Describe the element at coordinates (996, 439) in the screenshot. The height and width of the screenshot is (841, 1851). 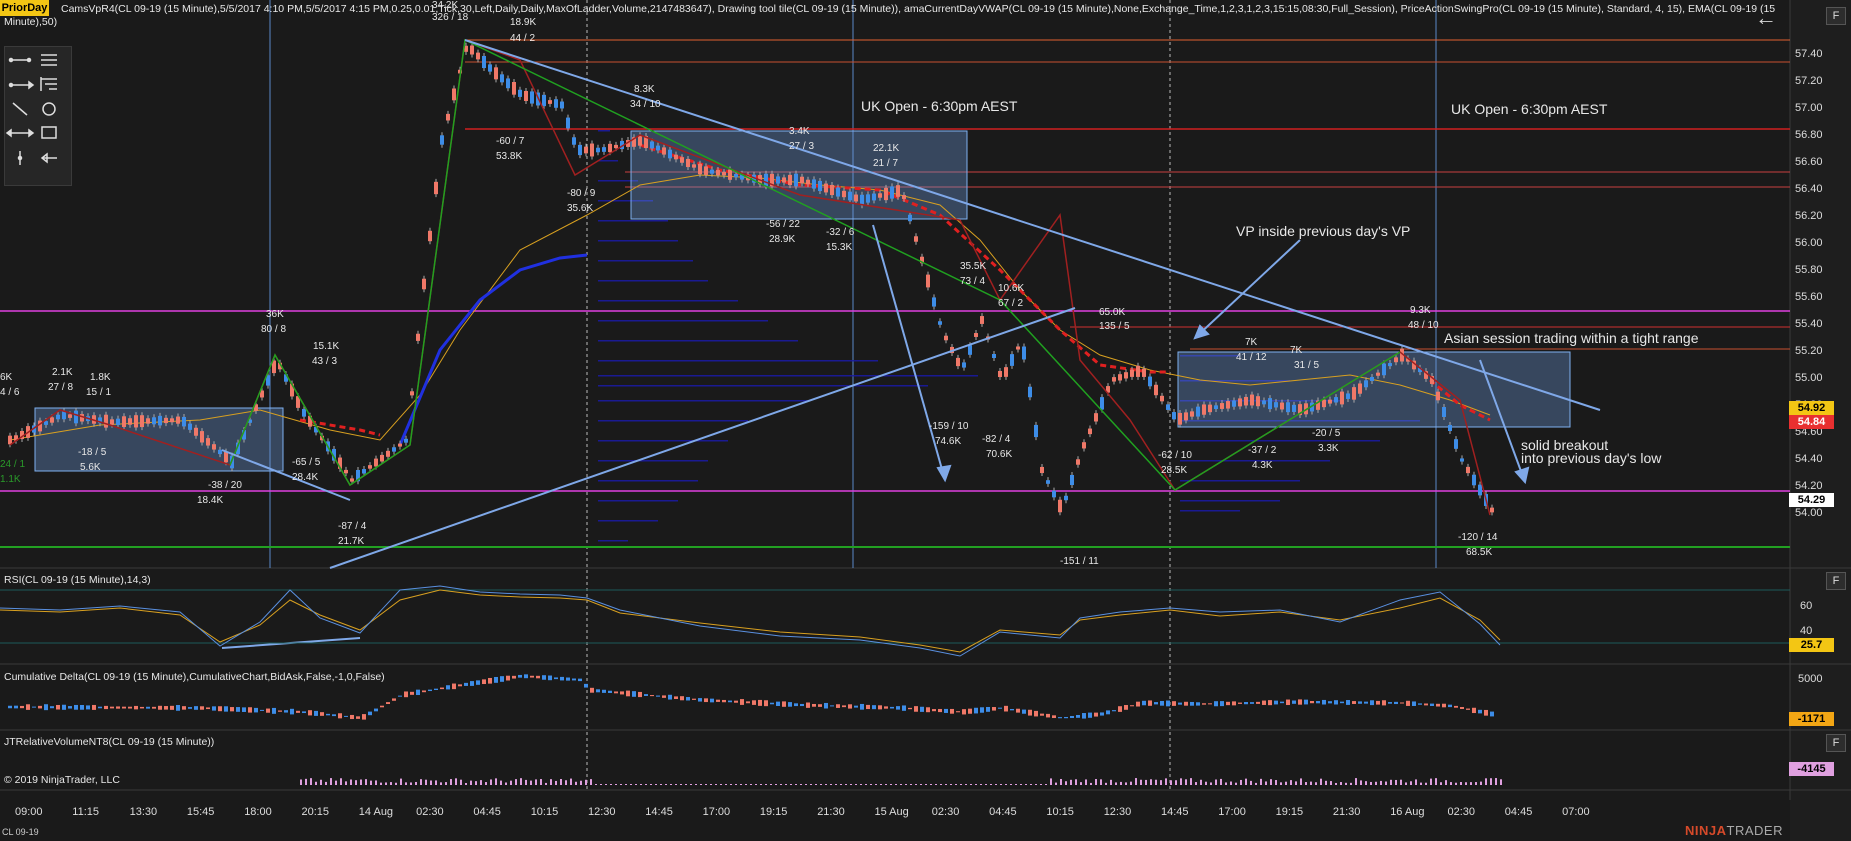
I see `swing-label: -82 / 4` at that location.